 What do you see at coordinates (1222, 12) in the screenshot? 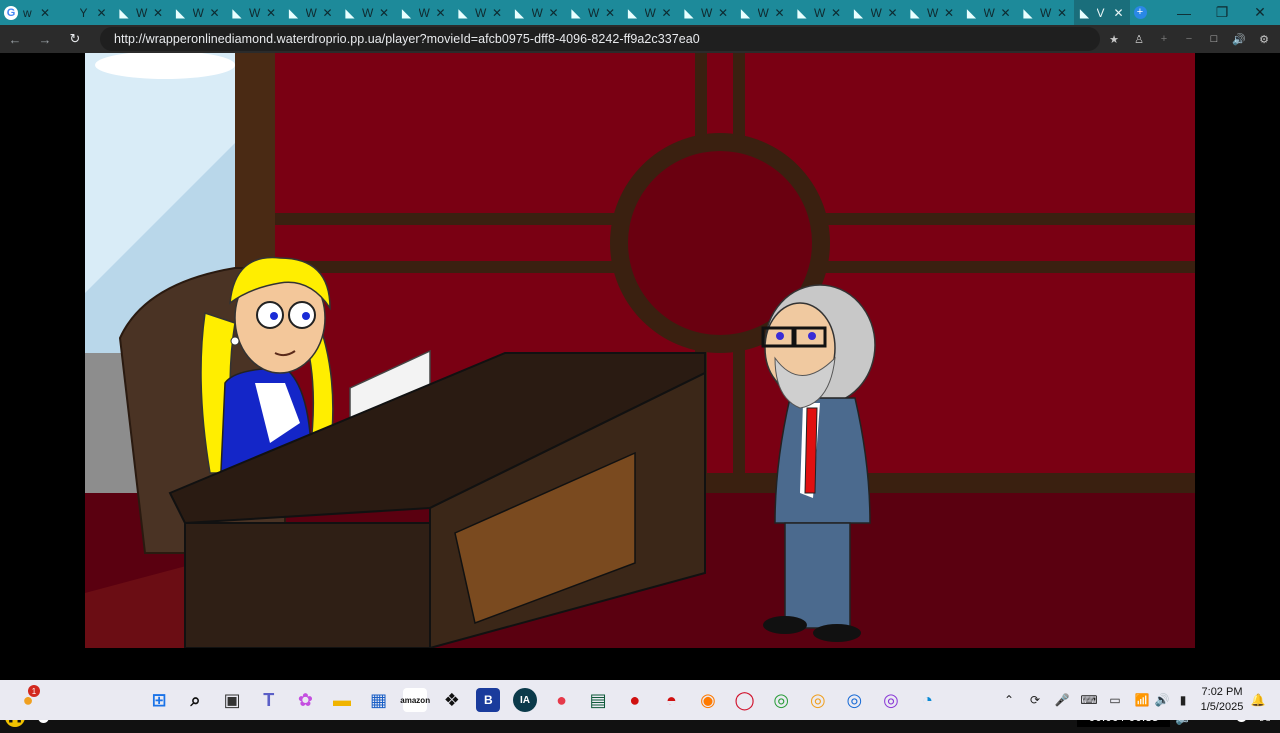
I see `restore-button: ❐` at bounding box center [1222, 12].